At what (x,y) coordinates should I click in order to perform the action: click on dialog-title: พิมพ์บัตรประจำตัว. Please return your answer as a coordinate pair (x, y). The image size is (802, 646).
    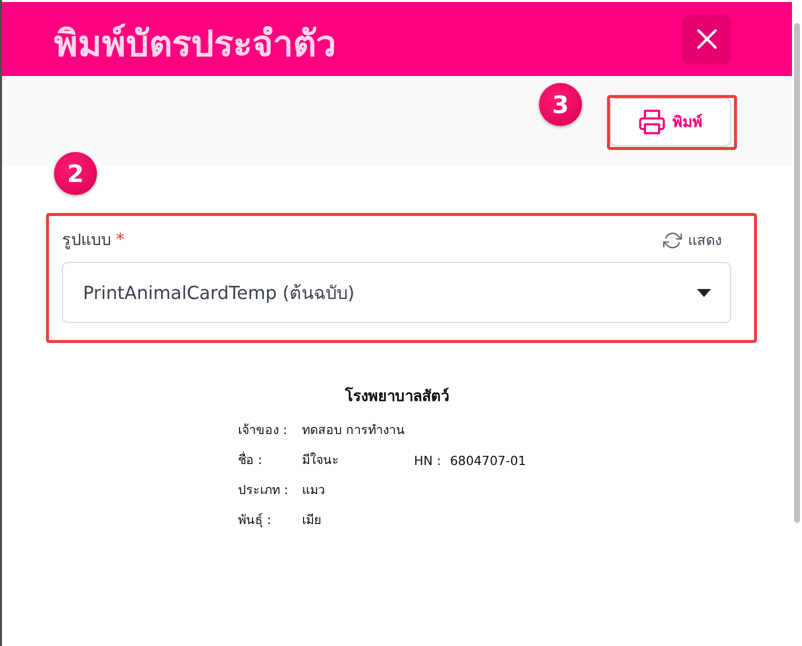
    Looking at the image, I should click on (195, 45).